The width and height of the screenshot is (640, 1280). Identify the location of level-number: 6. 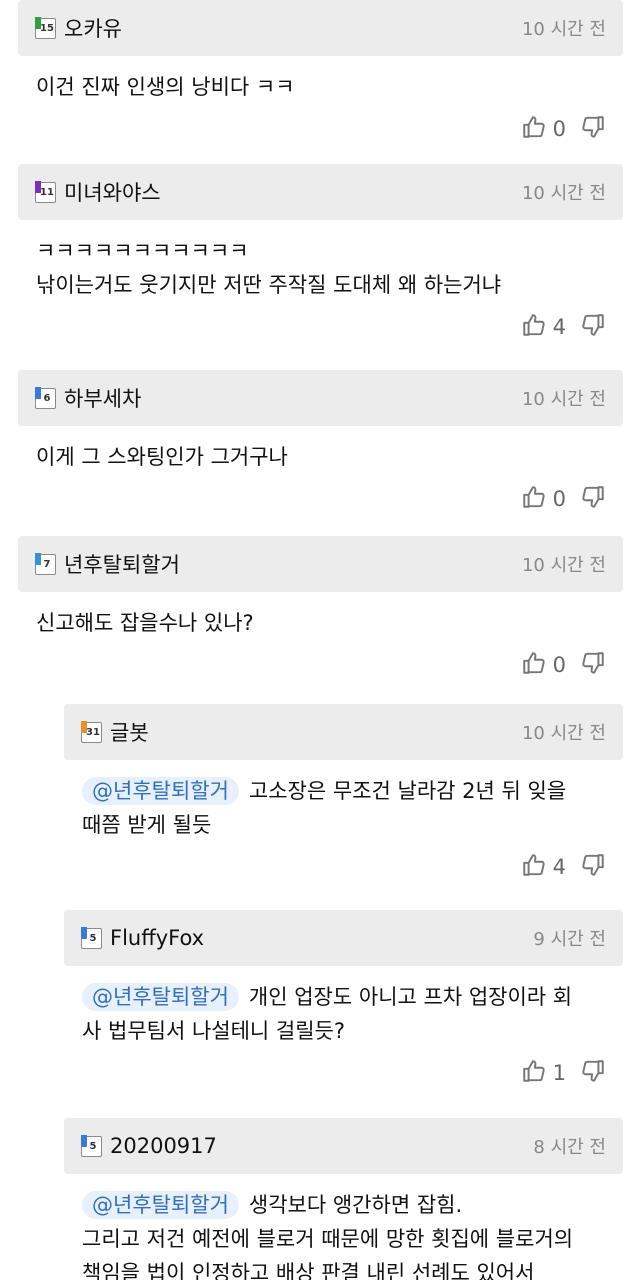
(47, 398).